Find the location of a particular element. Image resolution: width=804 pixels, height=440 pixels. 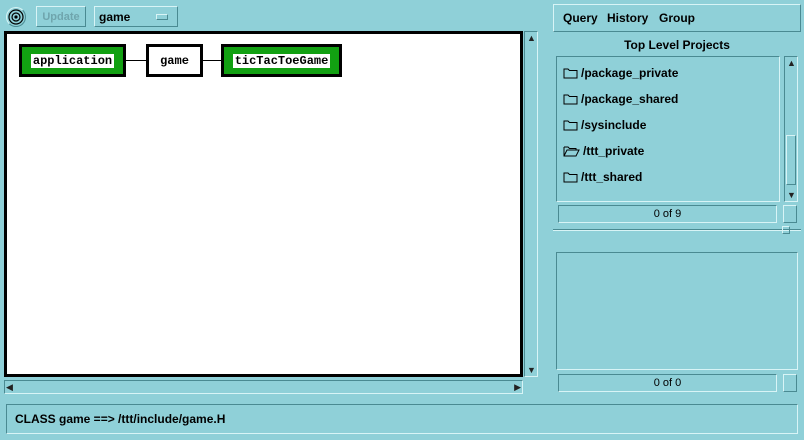

list-item: /ttt_shared is located at coordinates (602, 177).